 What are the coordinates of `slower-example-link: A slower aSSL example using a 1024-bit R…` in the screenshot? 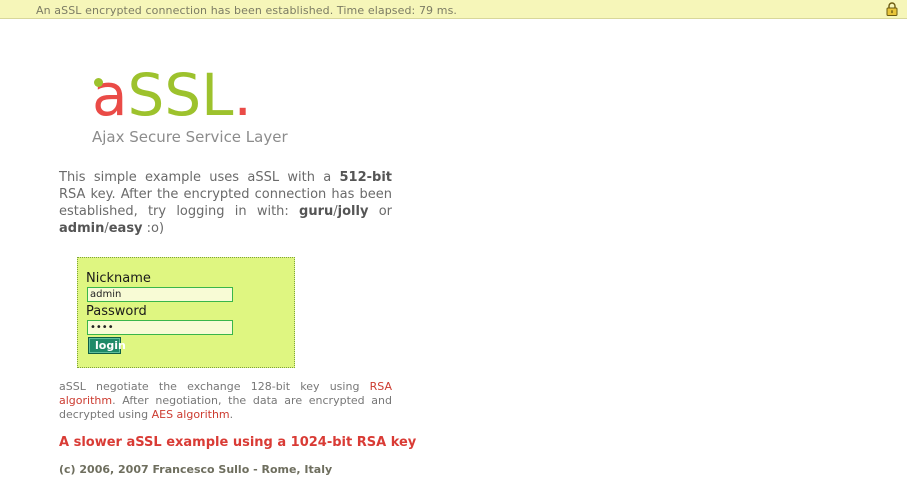 It's located at (237, 442).